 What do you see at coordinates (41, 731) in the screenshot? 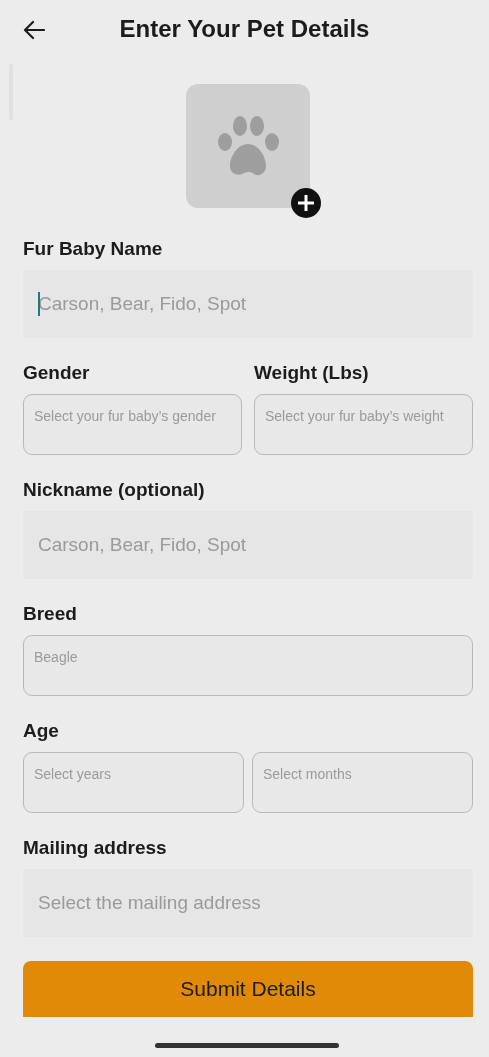
I see `field-label: Age` at bounding box center [41, 731].